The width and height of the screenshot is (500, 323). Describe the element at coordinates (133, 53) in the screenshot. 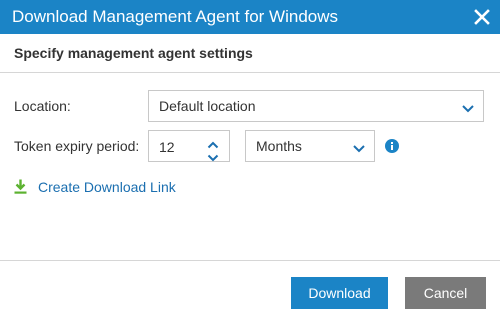

I see `section-title: Specify management agent settings` at that location.